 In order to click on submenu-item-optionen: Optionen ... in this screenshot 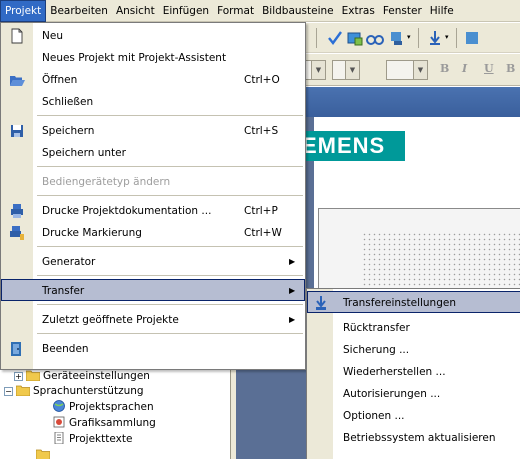, I will do `click(413, 416)`.